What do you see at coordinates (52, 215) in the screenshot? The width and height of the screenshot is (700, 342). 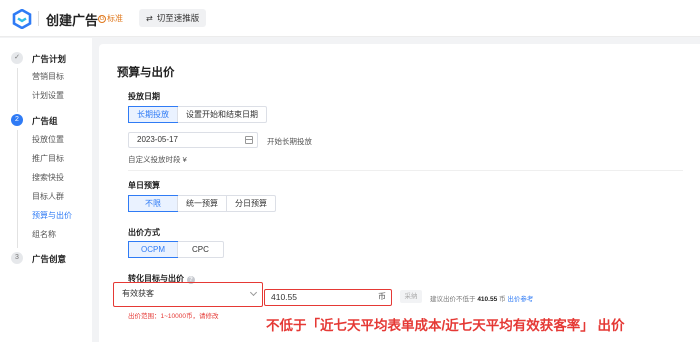 I see `sidebar-item-budget-bid: 预算与出价` at bounding box center [52, 215].